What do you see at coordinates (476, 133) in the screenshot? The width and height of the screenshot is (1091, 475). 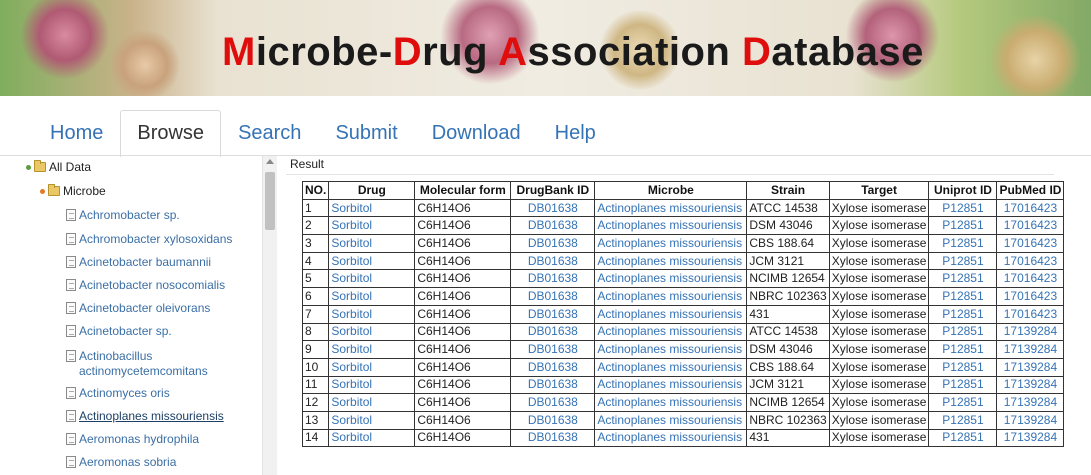 I see `tab-download: Download` at bounding box center [476, 133].